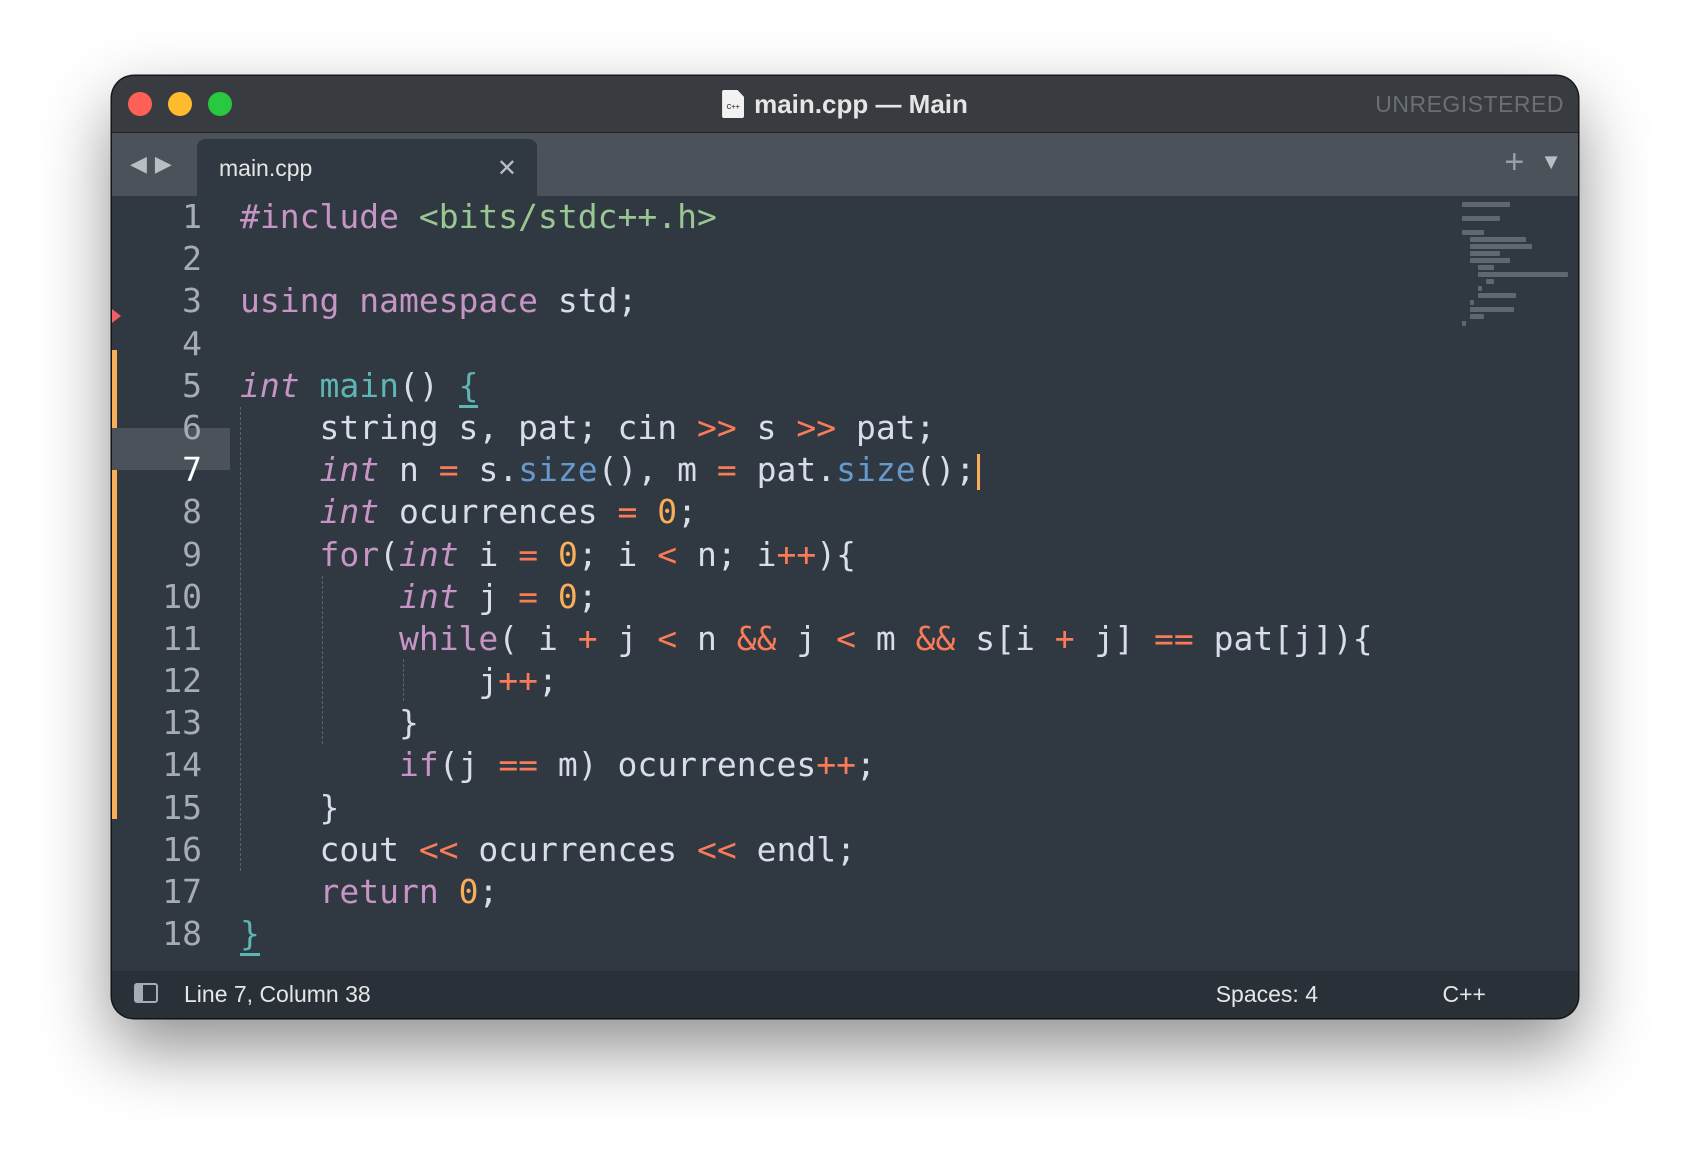  I want to click on code-line: if(j == m) ocurrences++;, so click(806, 765).